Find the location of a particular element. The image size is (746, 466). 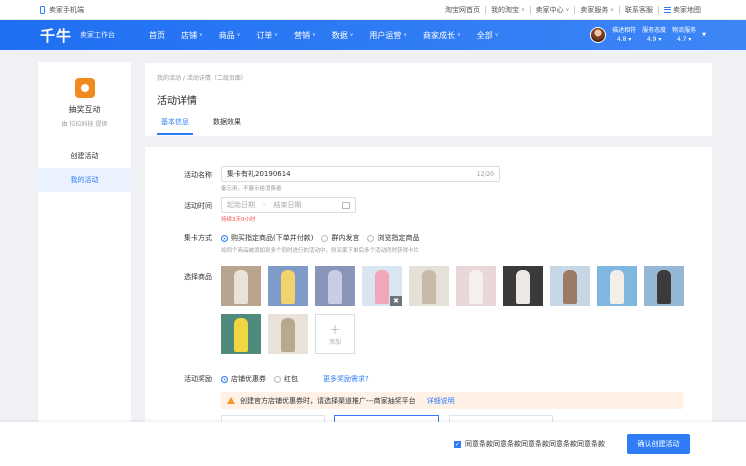

top-link: 卖家地图 is located at coordinates (682, 10).